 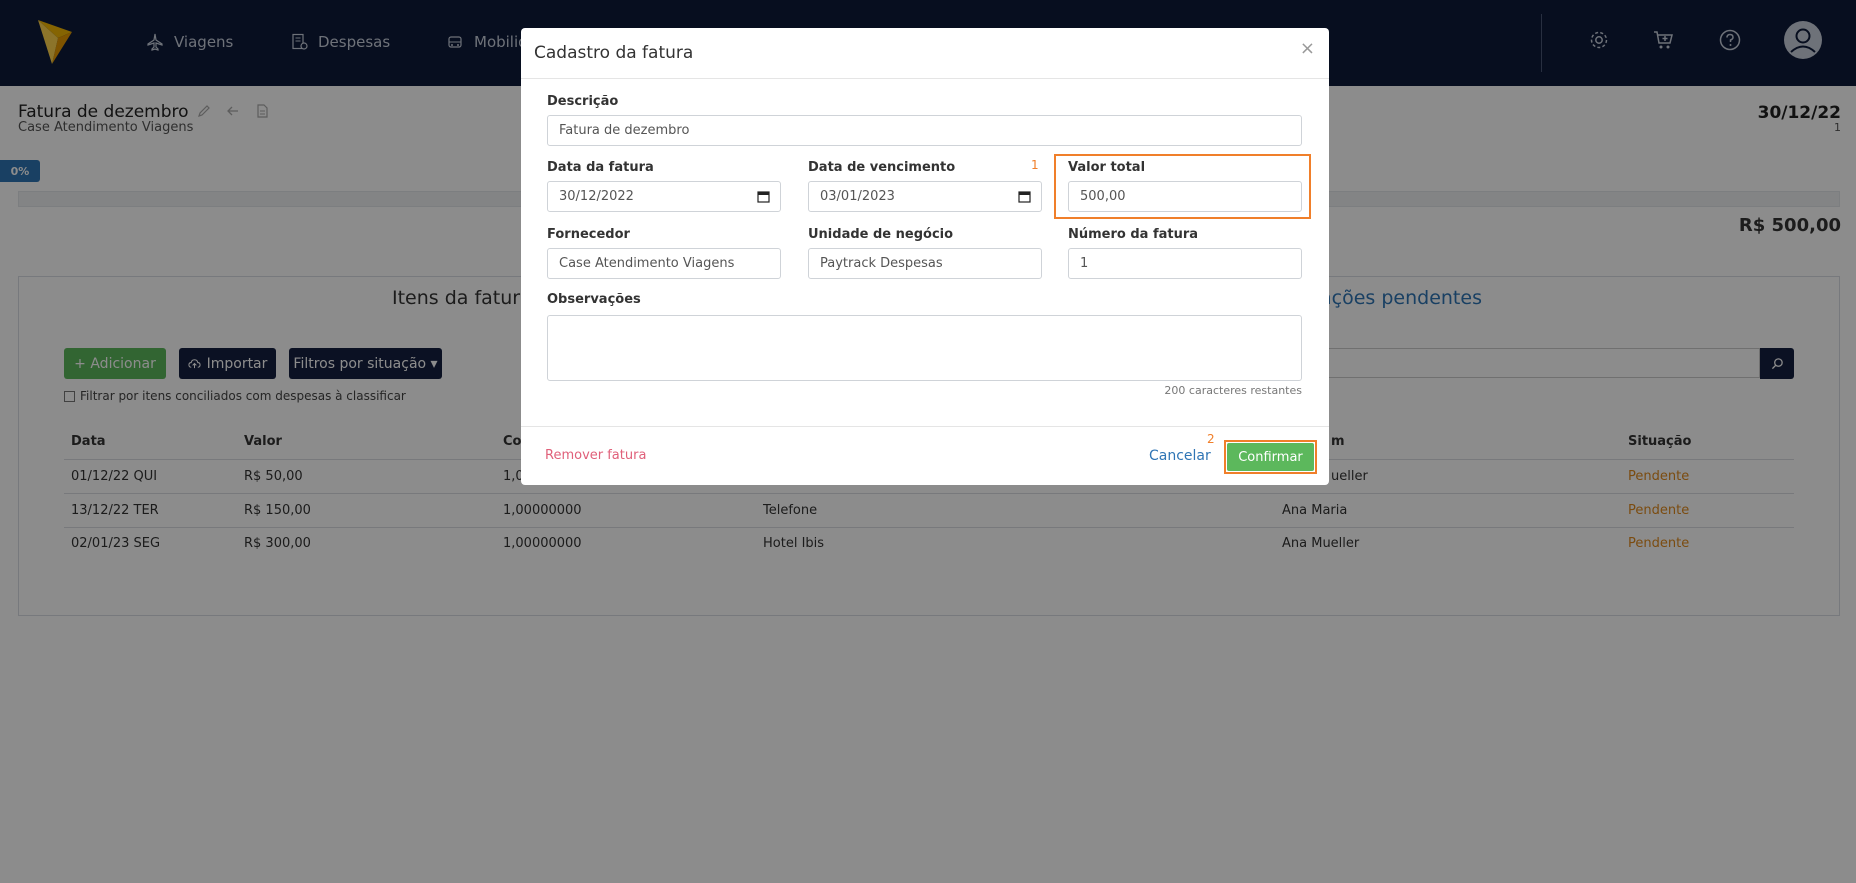 I want to click on supplier-label: Fornecedor, so click(x=588, y=234).